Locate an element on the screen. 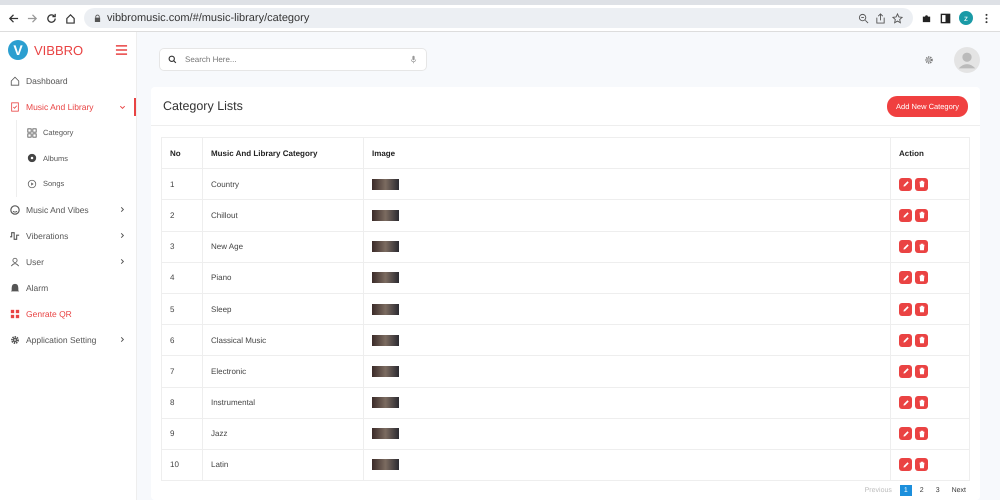  forward-icon is located at coordinates (32, 18).